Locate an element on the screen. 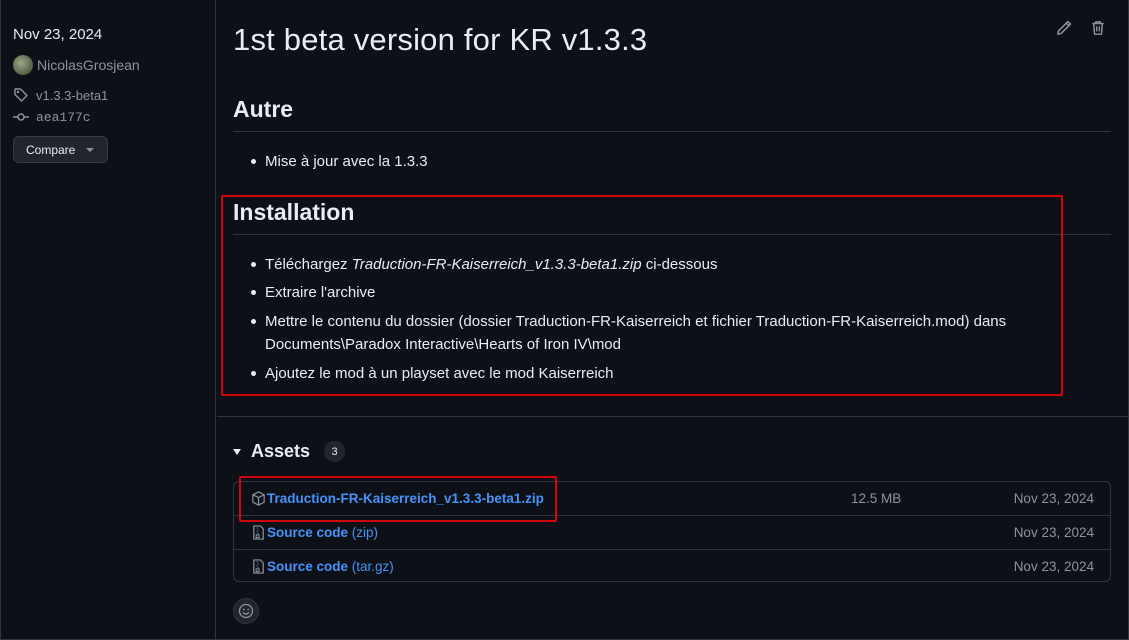 This screenshot has height=640, width=1129. asset-link: Source code (zip) is located at coordinates (322, 532).